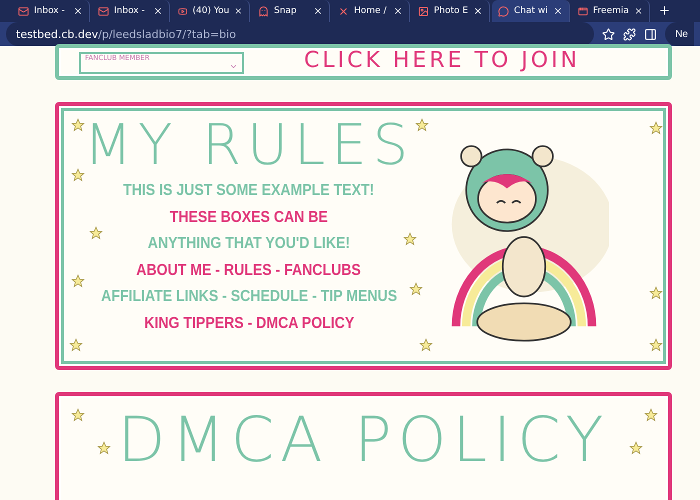 This screenshot has height=500, width=700. I want to click on bookmark-icon, so click(609, 34).